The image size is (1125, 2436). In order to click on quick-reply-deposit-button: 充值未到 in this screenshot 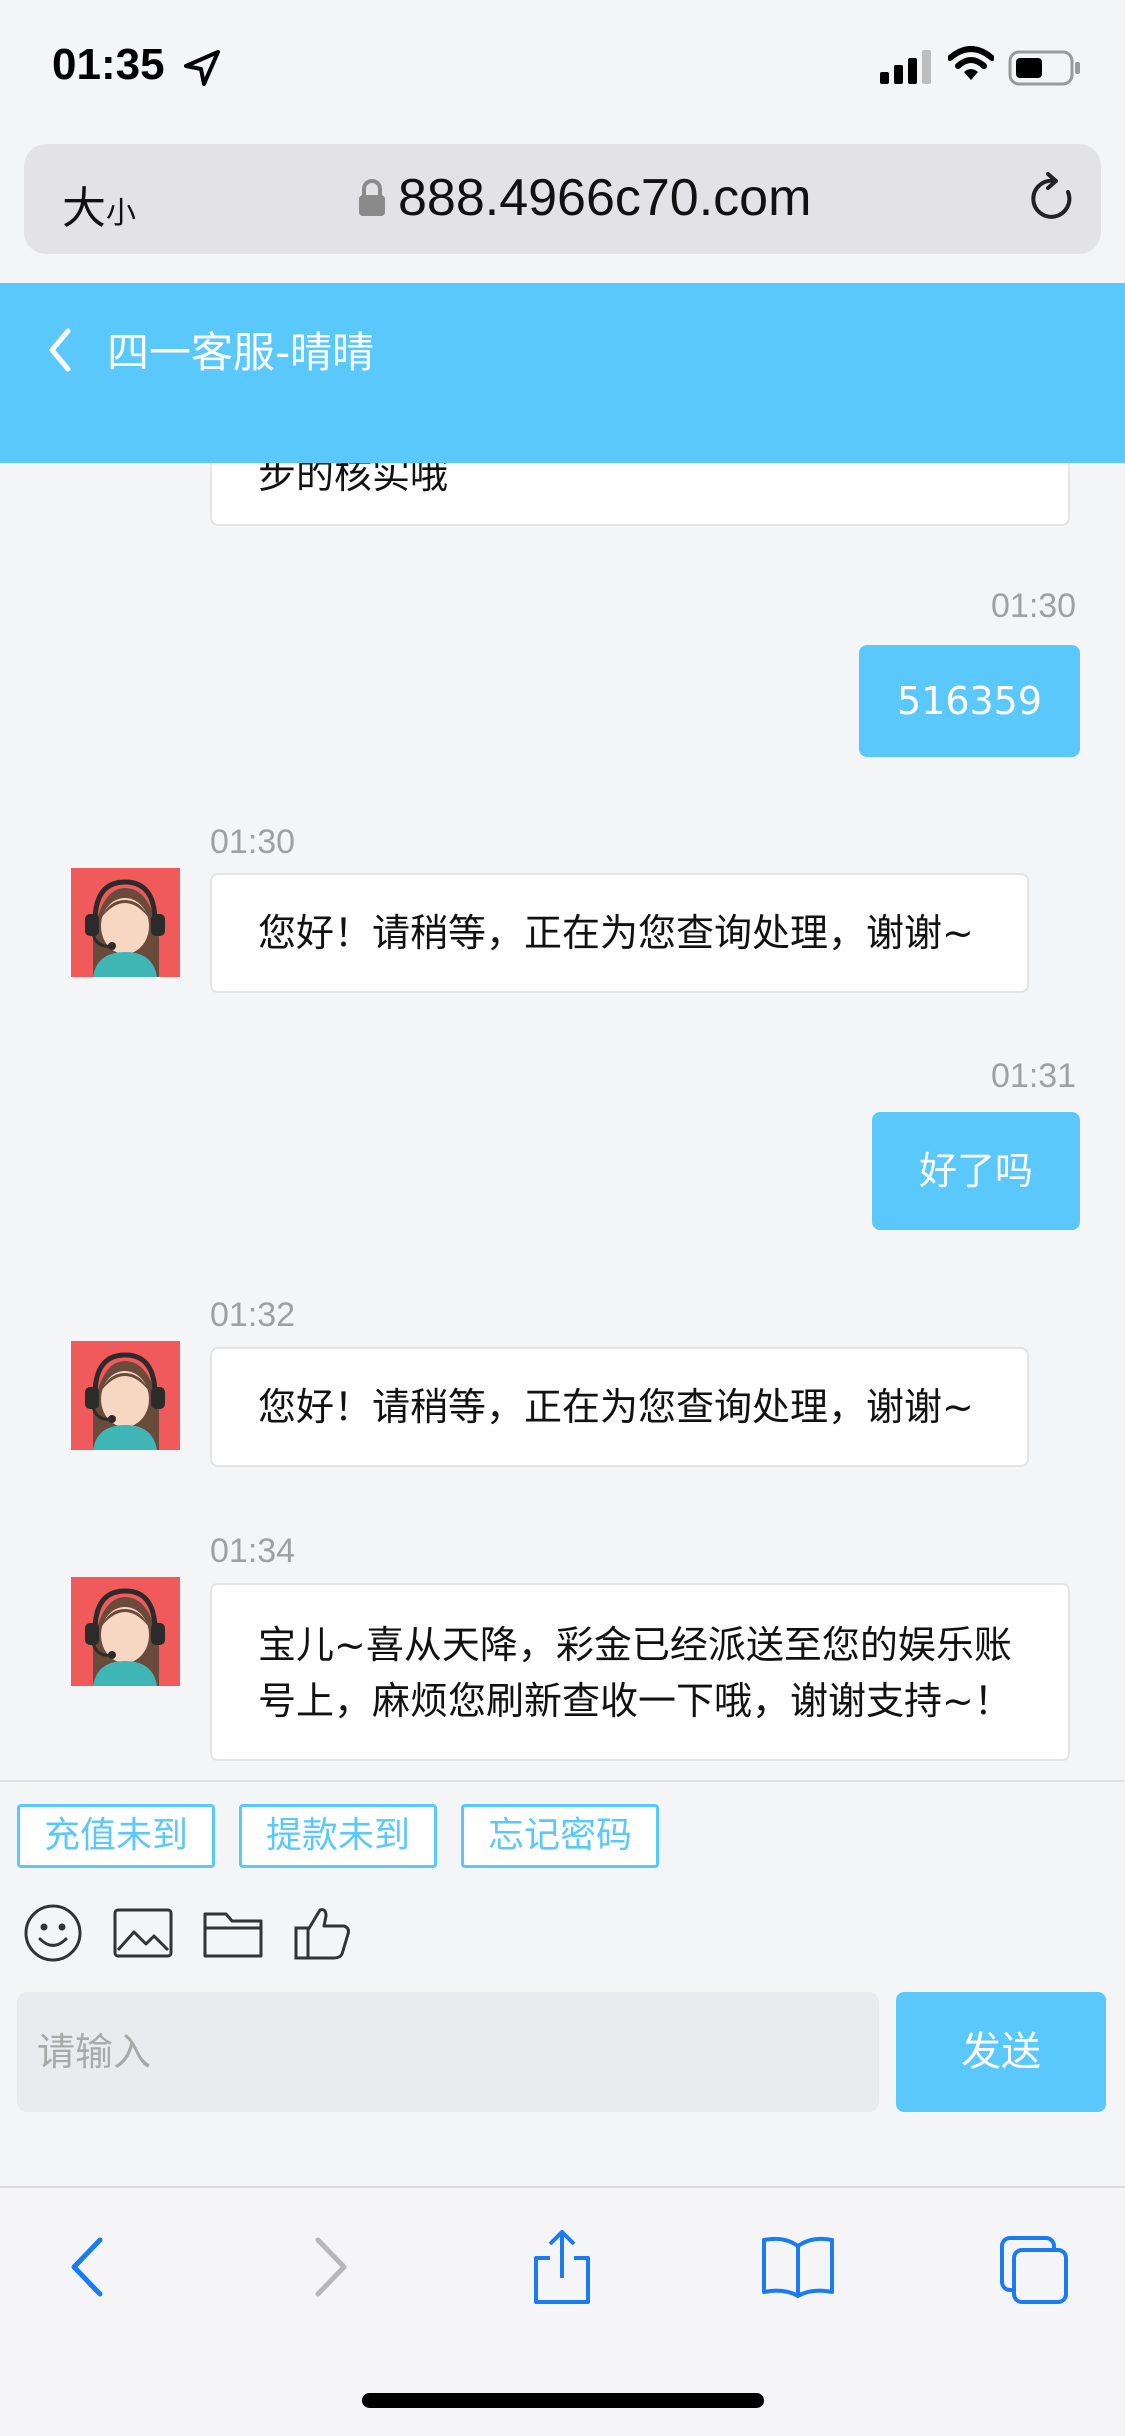, I will do `click(116, 1836)`.